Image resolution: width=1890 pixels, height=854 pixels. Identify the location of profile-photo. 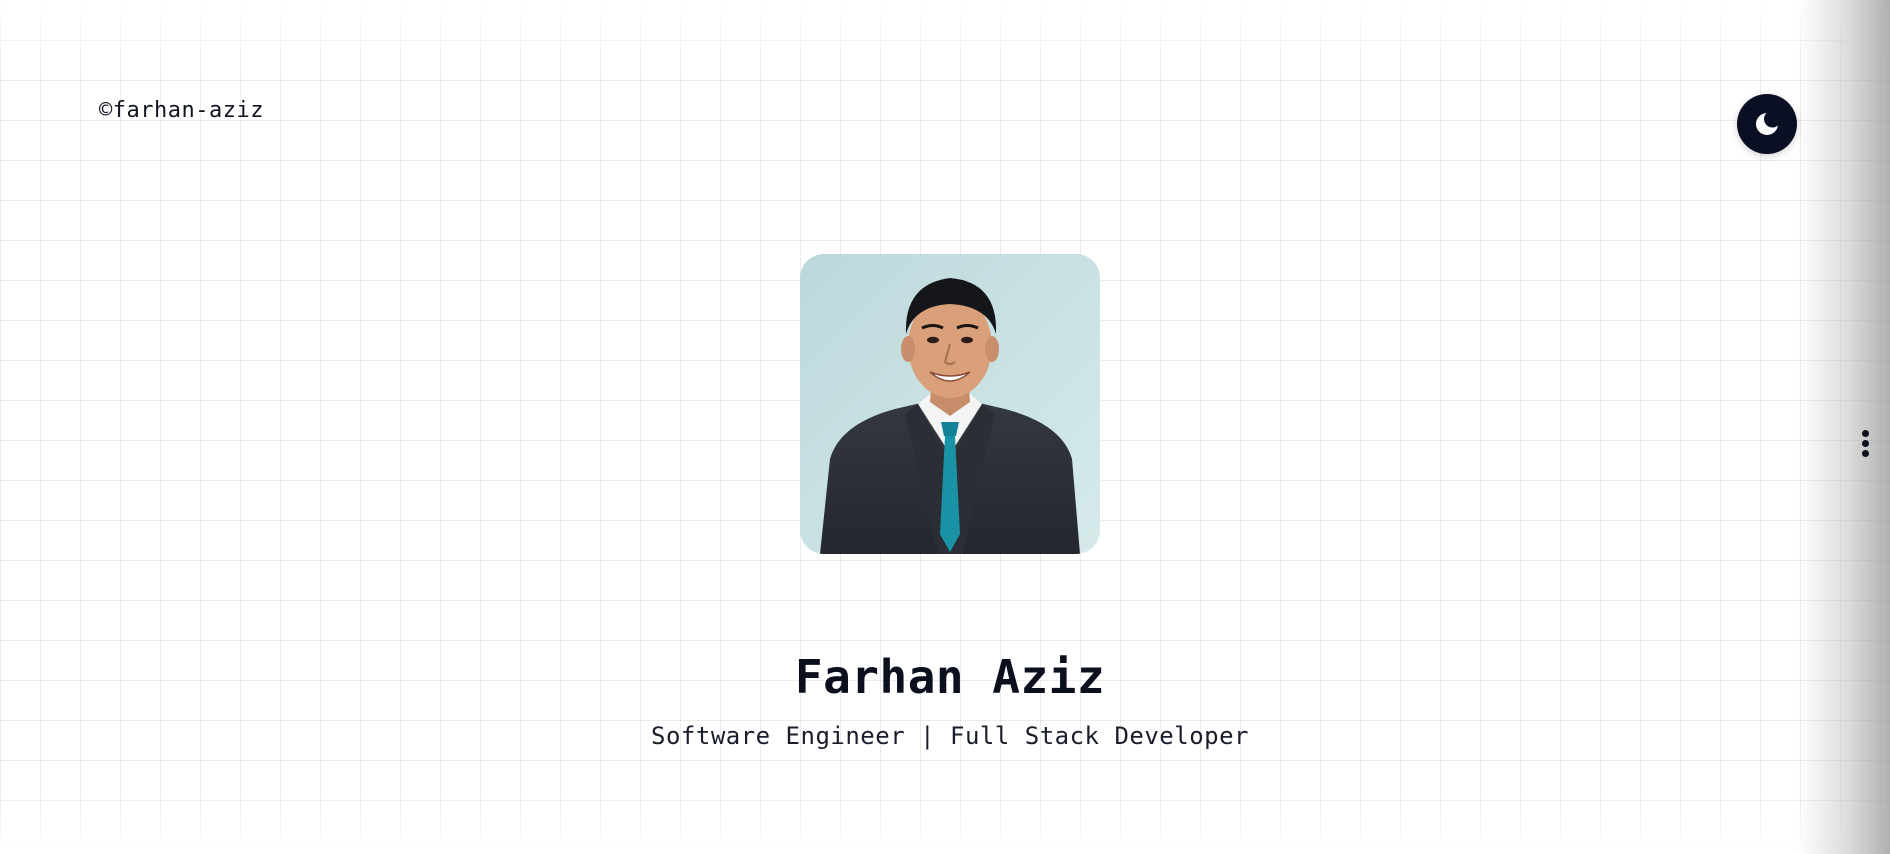
(950, 404).